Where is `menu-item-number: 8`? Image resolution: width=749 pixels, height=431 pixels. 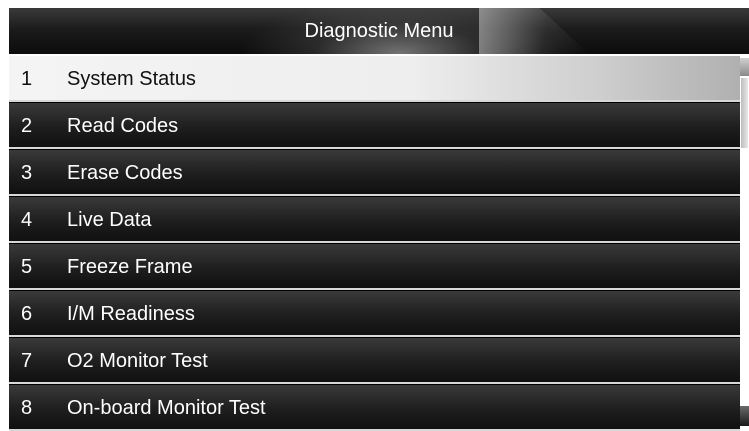
menu-item-number: 8 is located at coordinates (27, 408).